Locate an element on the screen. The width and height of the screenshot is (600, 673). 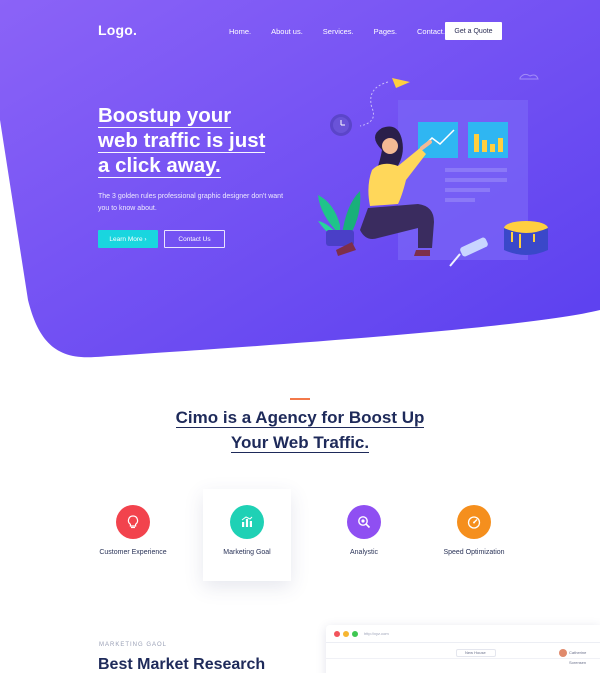
section-title: Best Market Research is located at coordinates (182, 664).